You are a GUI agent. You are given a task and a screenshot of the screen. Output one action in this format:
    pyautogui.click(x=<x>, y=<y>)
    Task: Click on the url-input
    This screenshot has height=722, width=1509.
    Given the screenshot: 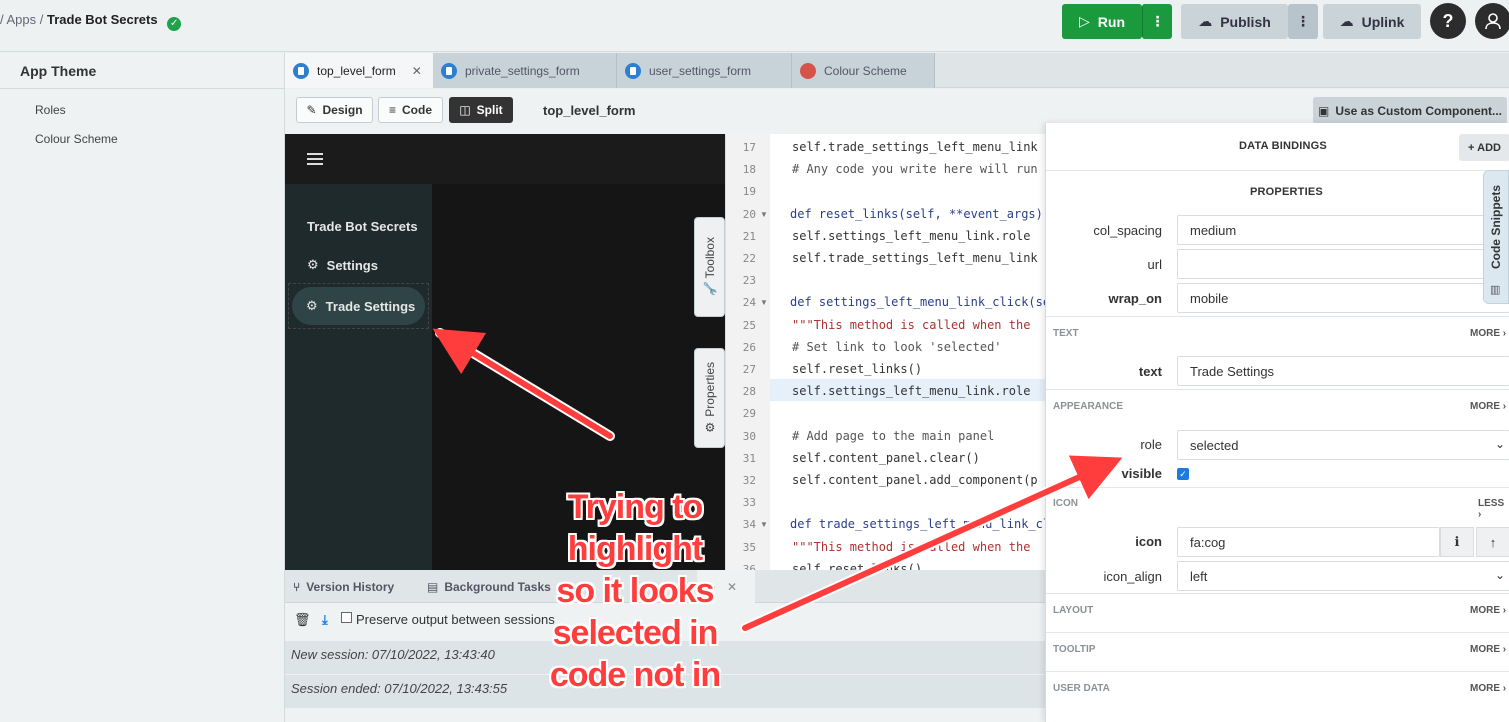 What is the action you would take?
    pyautogui.click(x=1343, y=264)
    